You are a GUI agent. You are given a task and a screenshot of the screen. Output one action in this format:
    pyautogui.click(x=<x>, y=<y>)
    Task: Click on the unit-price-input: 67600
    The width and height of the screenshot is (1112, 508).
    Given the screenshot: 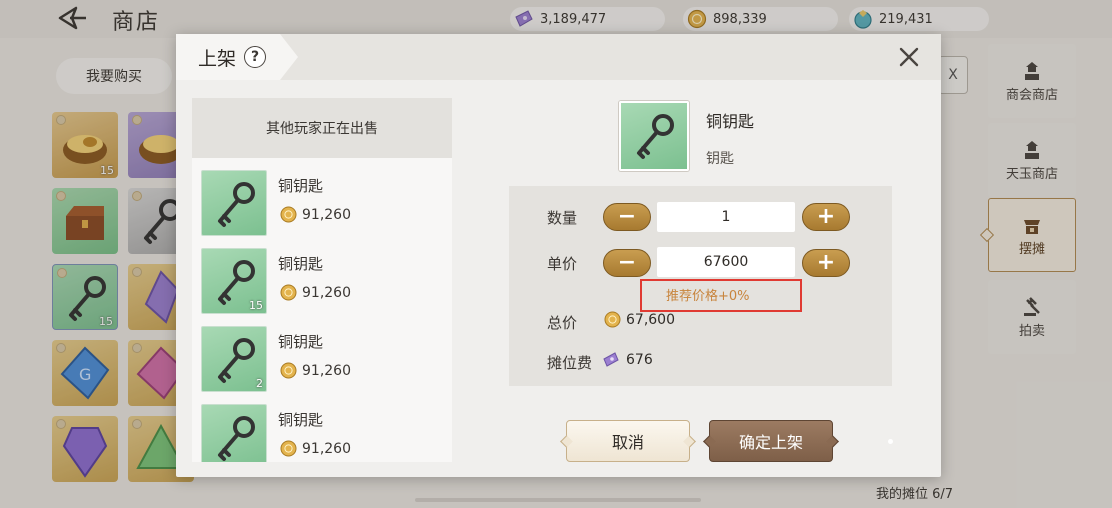 What is the action you would take?
    pyautogui.click(x=726, y=262)
    